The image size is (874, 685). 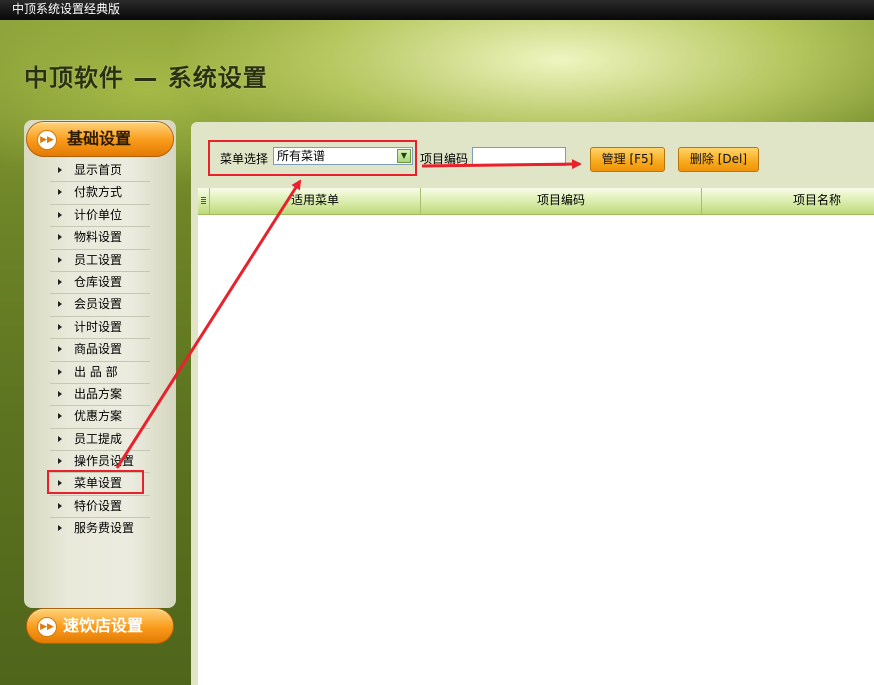 I want to click on fast-food-settings-button: ▶▶ 速饮店设置, so click(x=100, y=626).